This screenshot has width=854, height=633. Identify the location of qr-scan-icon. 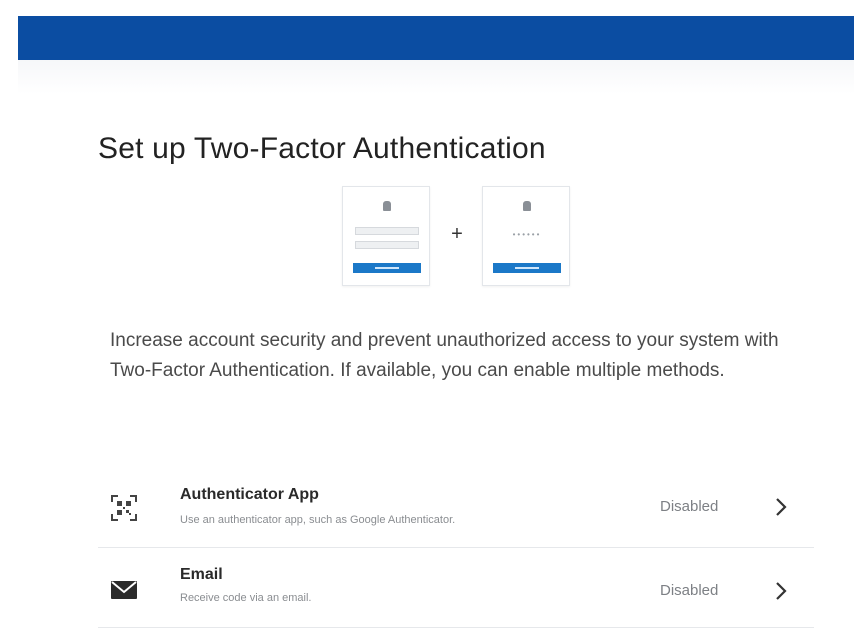
(124, 508).